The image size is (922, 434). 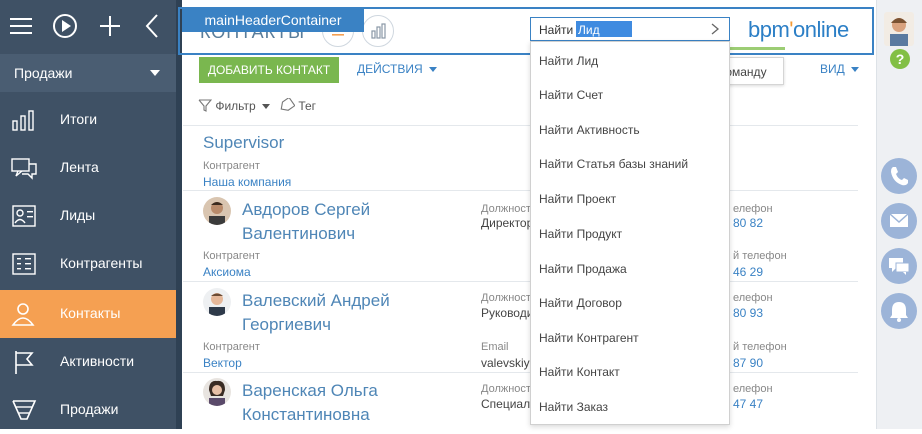 I want to click on sidebar-item-label: Продажи, so click(x=89, y=409).